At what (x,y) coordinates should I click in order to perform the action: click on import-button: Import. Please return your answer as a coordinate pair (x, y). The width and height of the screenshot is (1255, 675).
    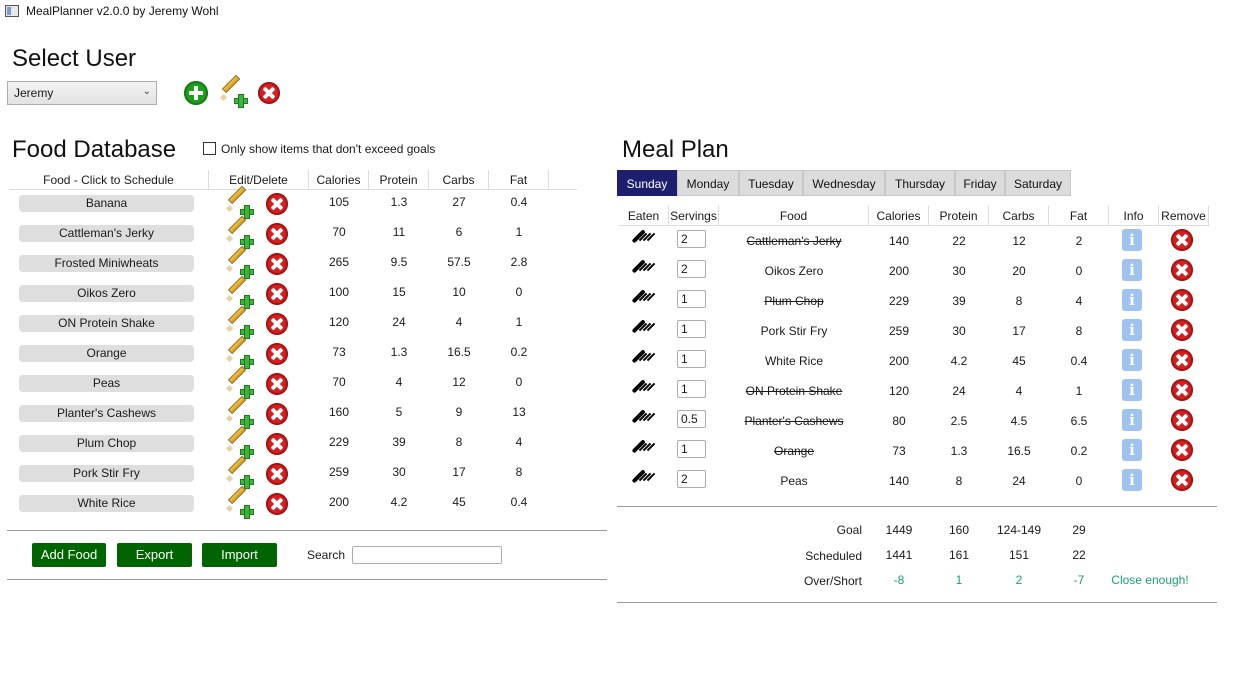
    Looking at the image, I should click on (239, 555).